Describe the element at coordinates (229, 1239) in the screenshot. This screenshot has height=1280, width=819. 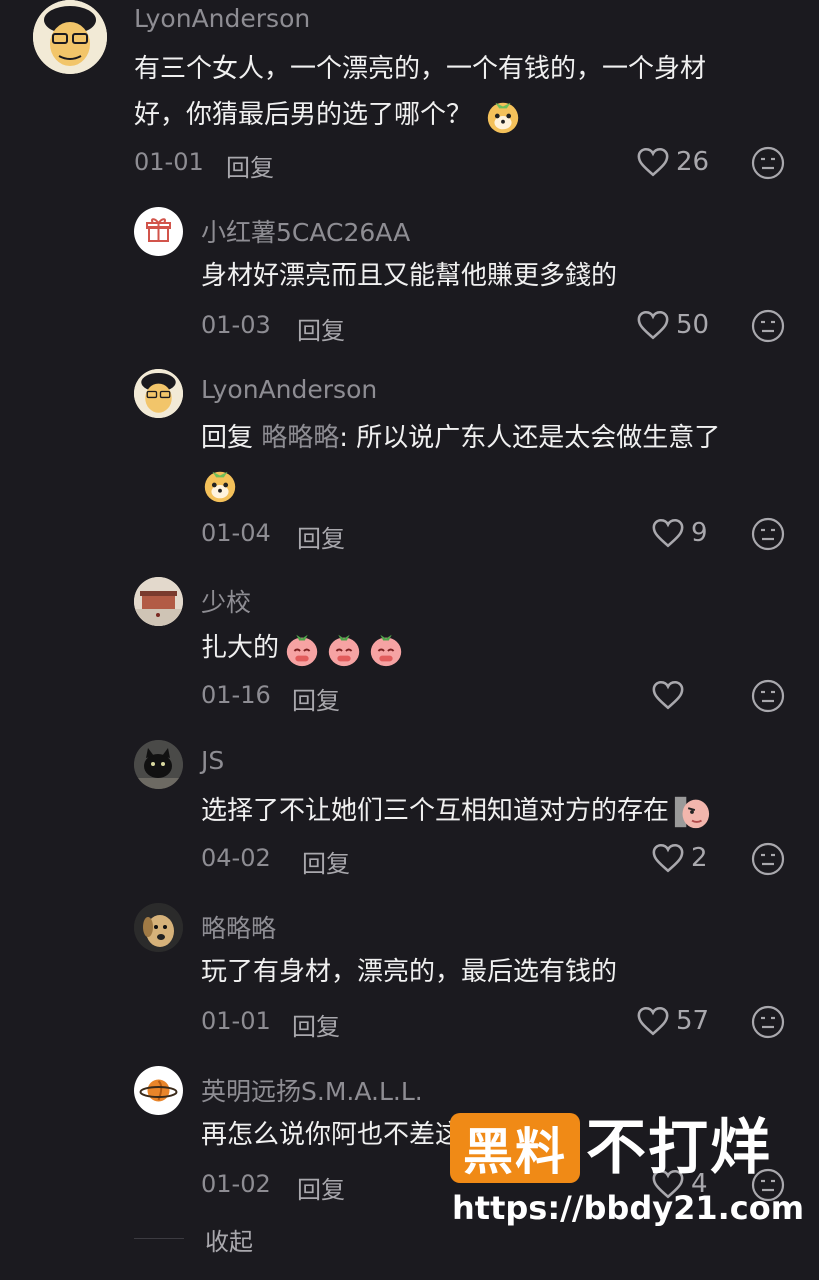
I see `collapse-button: 收起` at that location.